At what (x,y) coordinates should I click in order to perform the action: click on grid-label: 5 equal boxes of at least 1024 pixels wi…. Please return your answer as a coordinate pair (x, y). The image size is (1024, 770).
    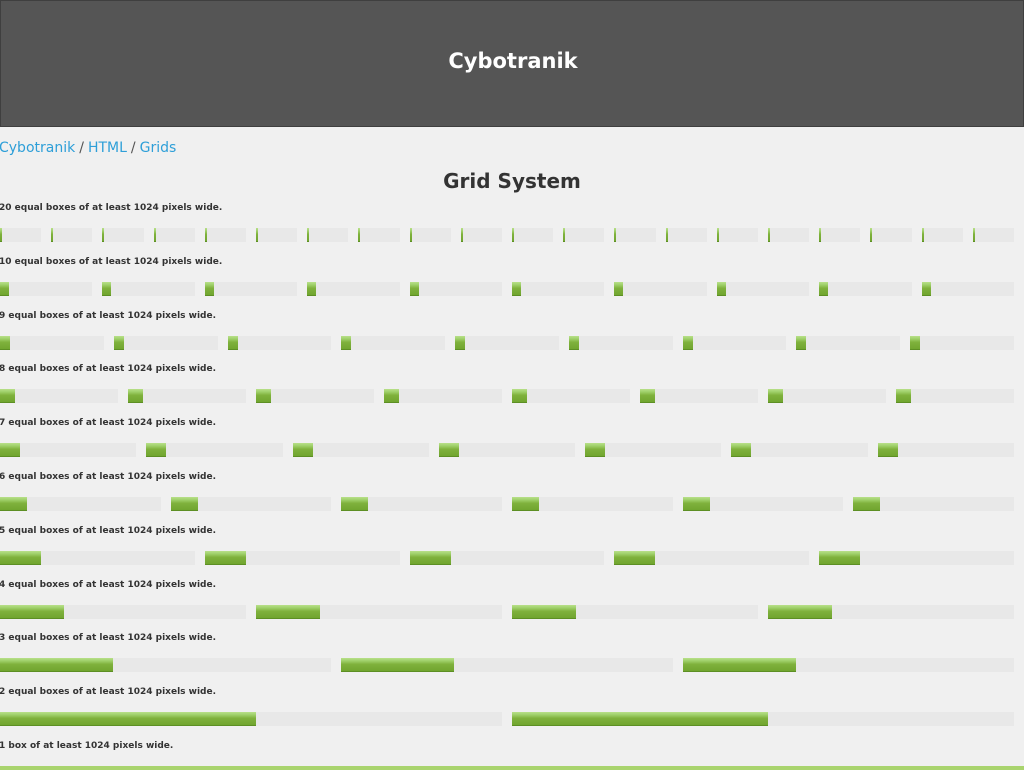
    Looking at the image, I should click on (108, 531).